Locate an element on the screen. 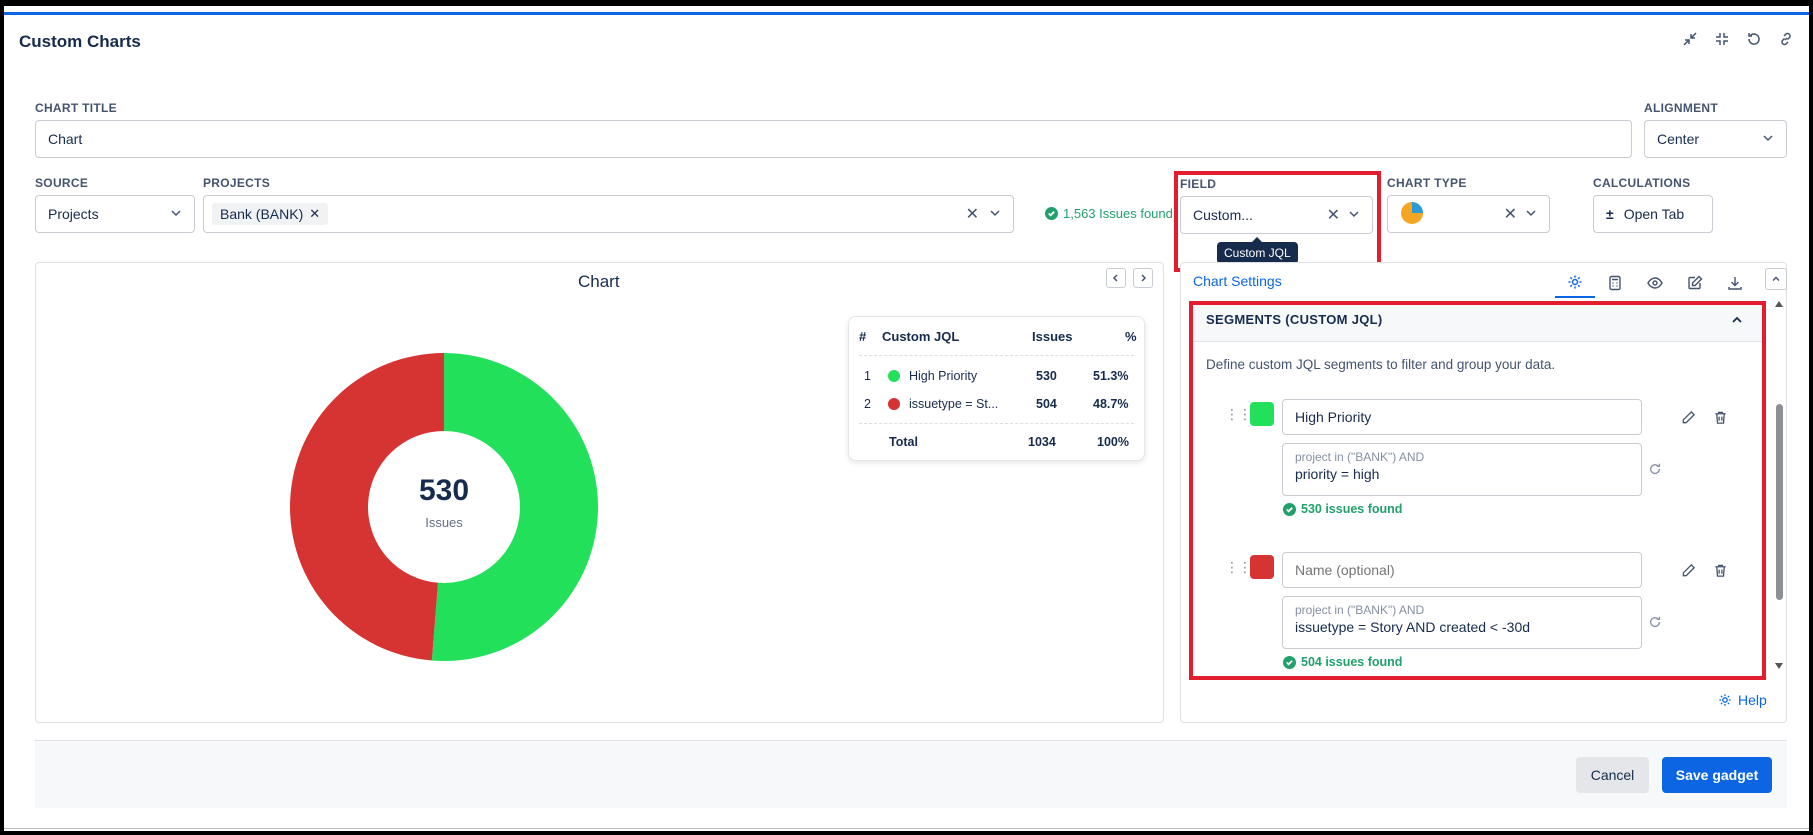 This screenshot has width=1813, height=835. legend-row-pct: 48.7% is located at coordinates (1111, 404).